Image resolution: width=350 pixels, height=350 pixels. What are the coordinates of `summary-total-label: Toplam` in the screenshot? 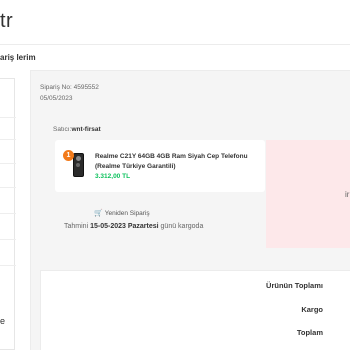 It's located at (309, 332).